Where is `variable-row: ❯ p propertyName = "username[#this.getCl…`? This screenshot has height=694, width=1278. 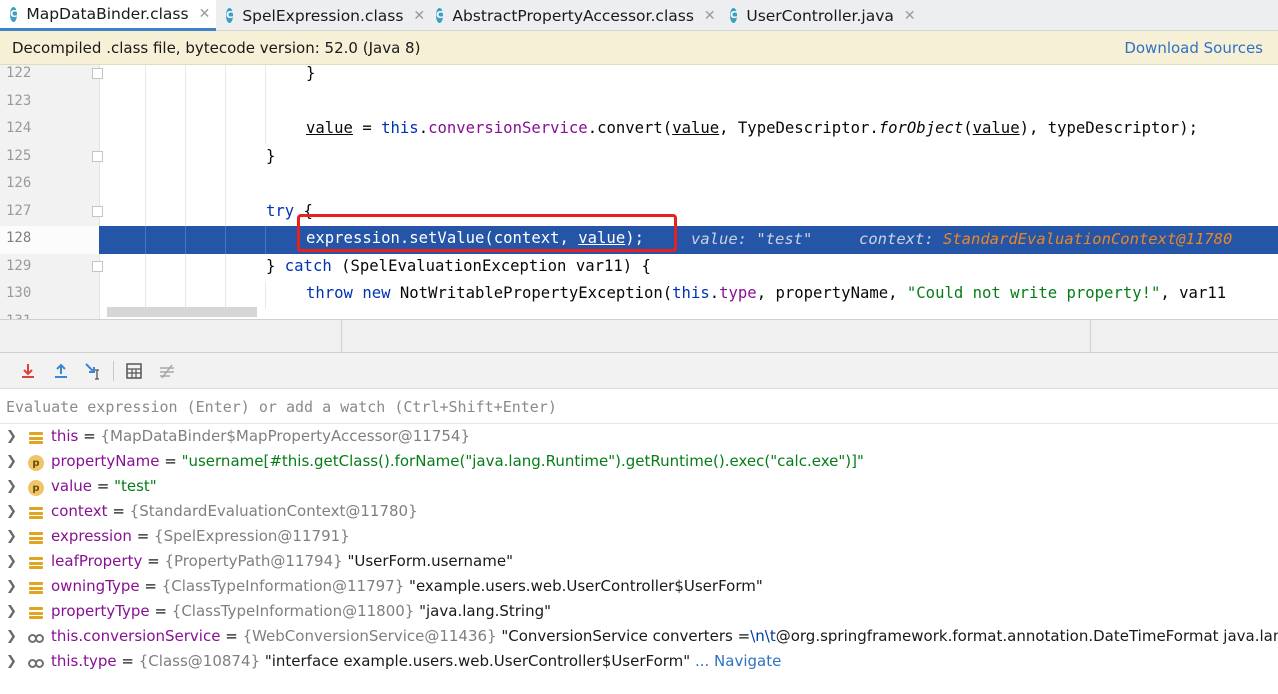 variable-row: ❯ p propertyName = "username[#this.getCl… is located at coordinates (639, 462).